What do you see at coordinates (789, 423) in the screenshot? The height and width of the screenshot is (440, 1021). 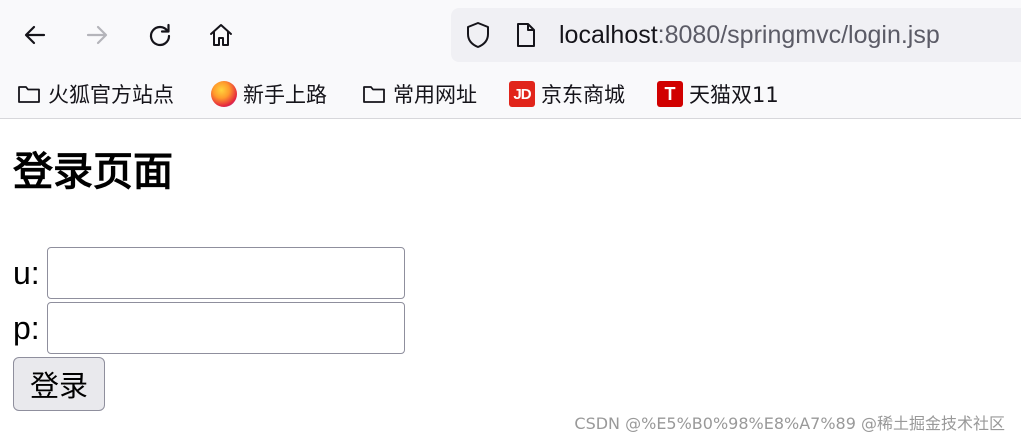 I see `watermark: CSDN @%E5%B0%98%E8%A7%89 @稀土掘金技术社区` at bounding box center [789, 423].